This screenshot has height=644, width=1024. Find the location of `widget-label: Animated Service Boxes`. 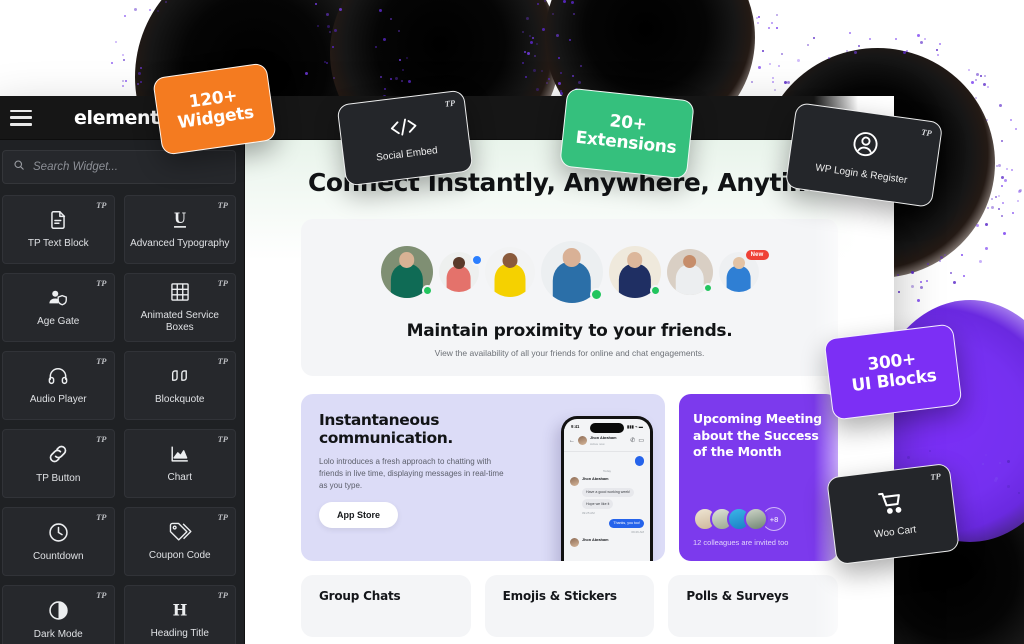

widget-label: Animated Service Boxes is located at coordinates (179, 321).